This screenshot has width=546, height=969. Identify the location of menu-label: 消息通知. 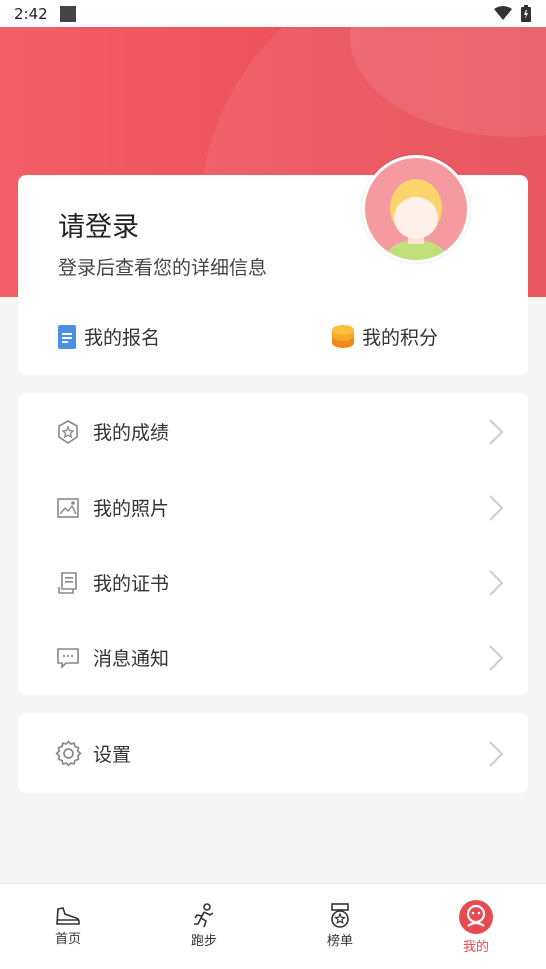
(131, 659).